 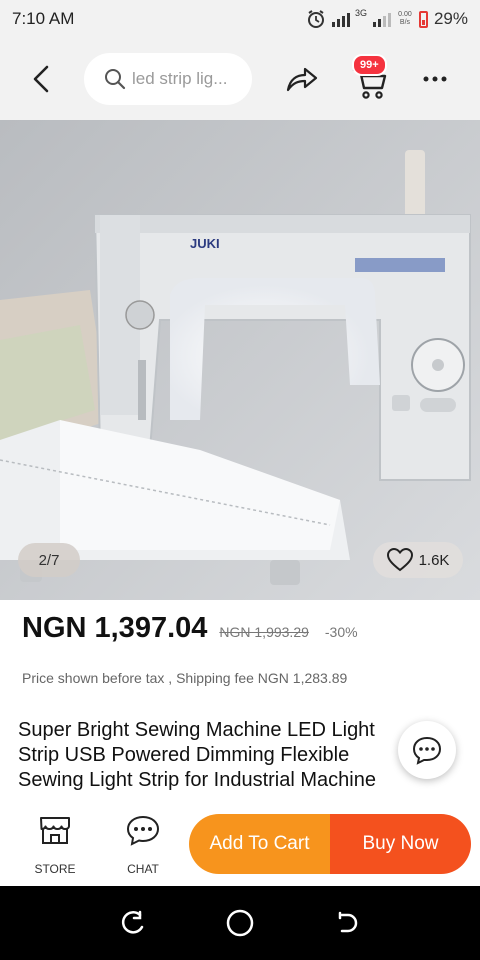 I want to click on net-speed: 0.00 B/s, so click(x=405, y=19).